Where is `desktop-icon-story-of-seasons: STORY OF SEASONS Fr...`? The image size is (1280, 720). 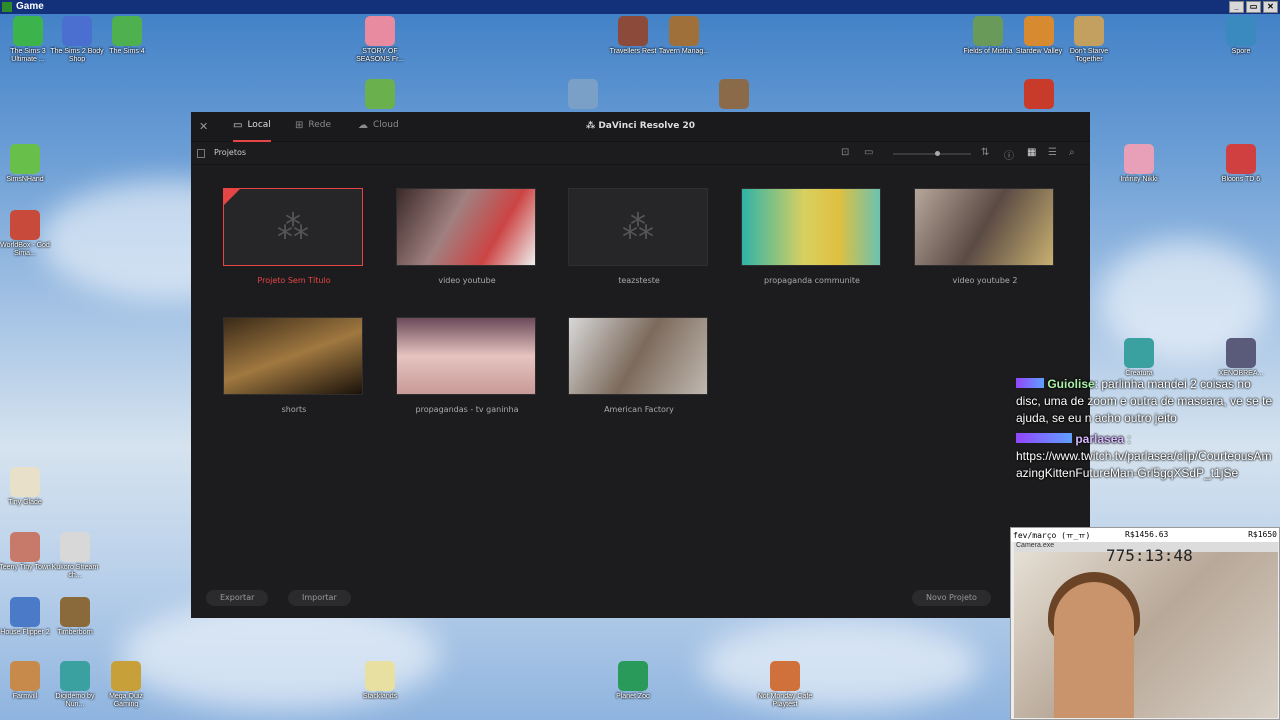
desktop-icon-story-of-seasons: STORY OF SEASONS Fr... is located at coordinates (380, 40).